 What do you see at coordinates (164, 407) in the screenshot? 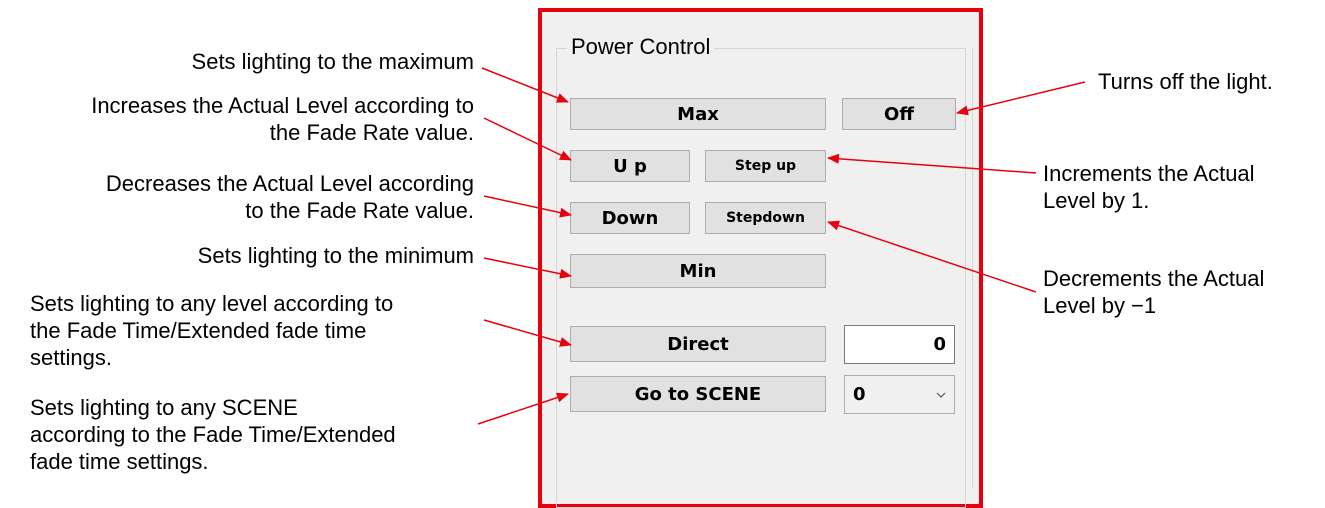
I see `annotation-scene-line1: Sets lighting to any SCENE` at bounding box center [164, 407].